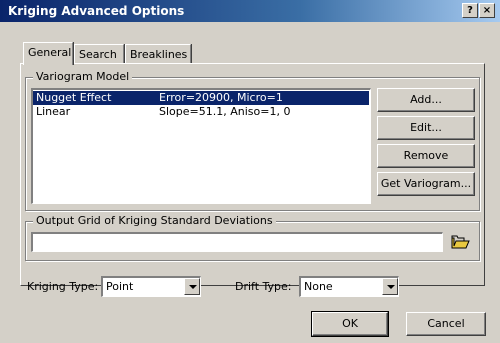 The height and width of the screenshot is (343, 500). What do you see at coordinates (487, 10) in the screenshot?
I see `close-button: ×` at bounding box center [487, 10].